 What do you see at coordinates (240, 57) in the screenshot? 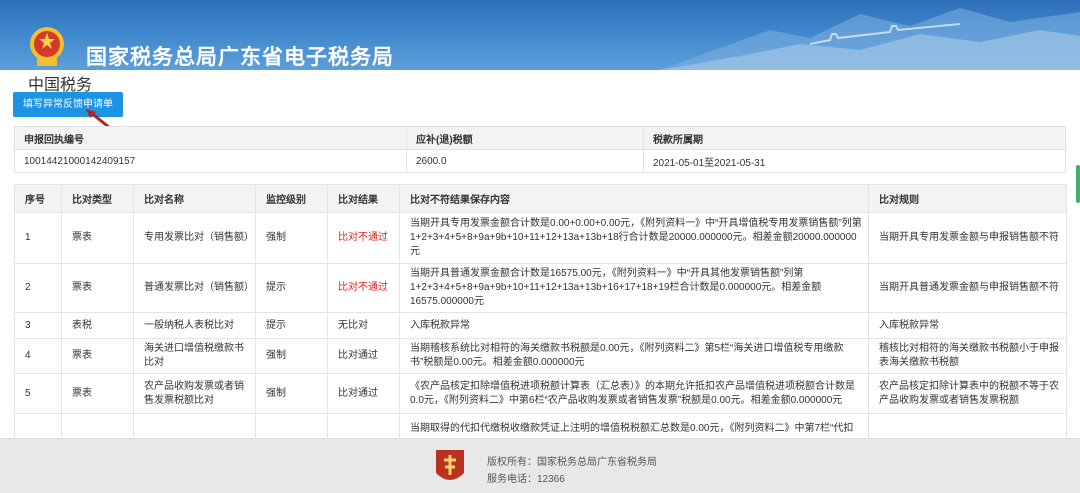
I see `site-title: 国家税务总局广东省电子税务局` at bounding box center [240, 57].